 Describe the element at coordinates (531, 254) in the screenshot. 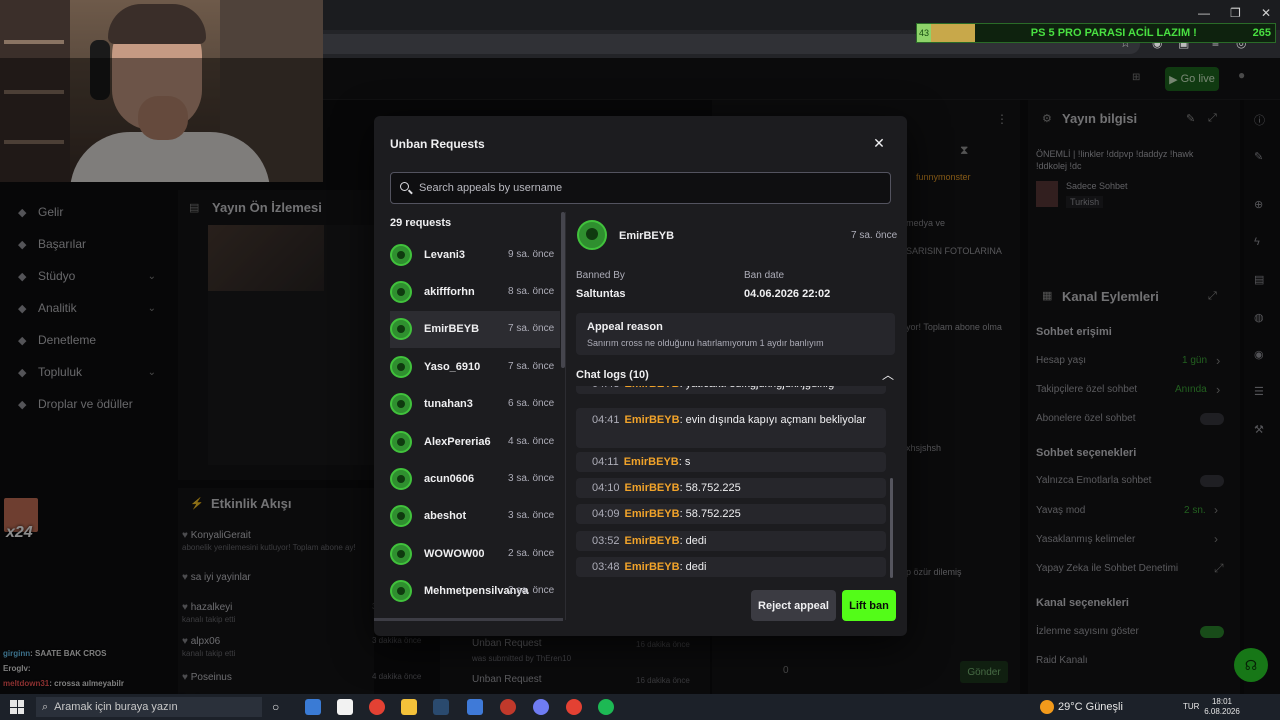

I see `request-time: 9 sa. önce` at that location.